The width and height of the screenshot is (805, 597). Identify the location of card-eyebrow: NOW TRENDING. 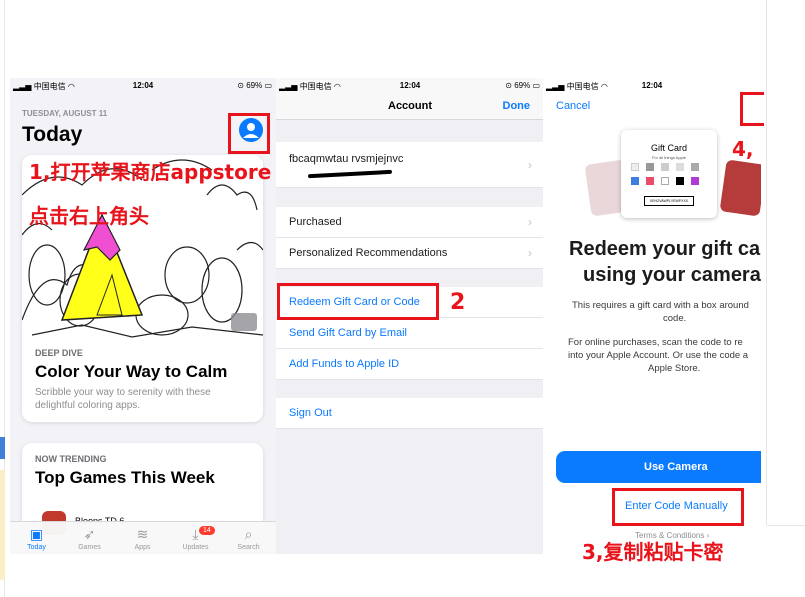
(71, 459).